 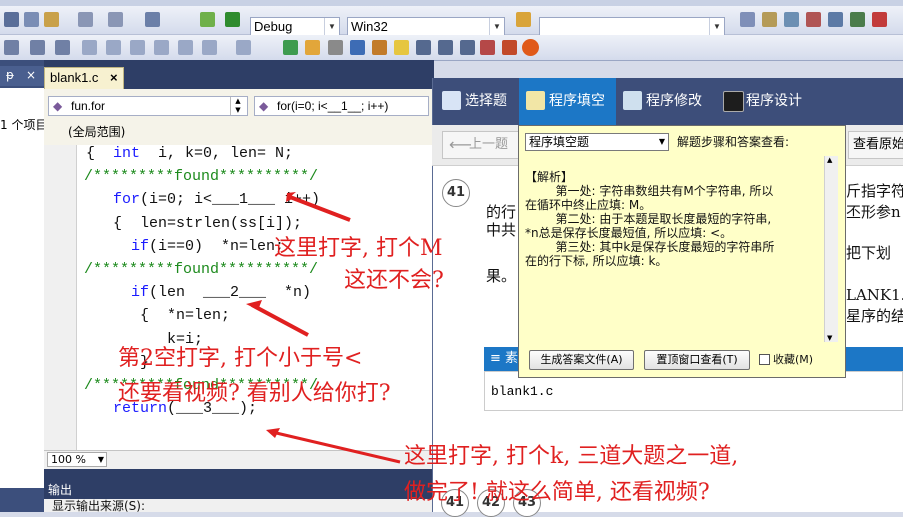 I want to click on arrow-to-blank-3-shaft, so click(x=336, y=447).